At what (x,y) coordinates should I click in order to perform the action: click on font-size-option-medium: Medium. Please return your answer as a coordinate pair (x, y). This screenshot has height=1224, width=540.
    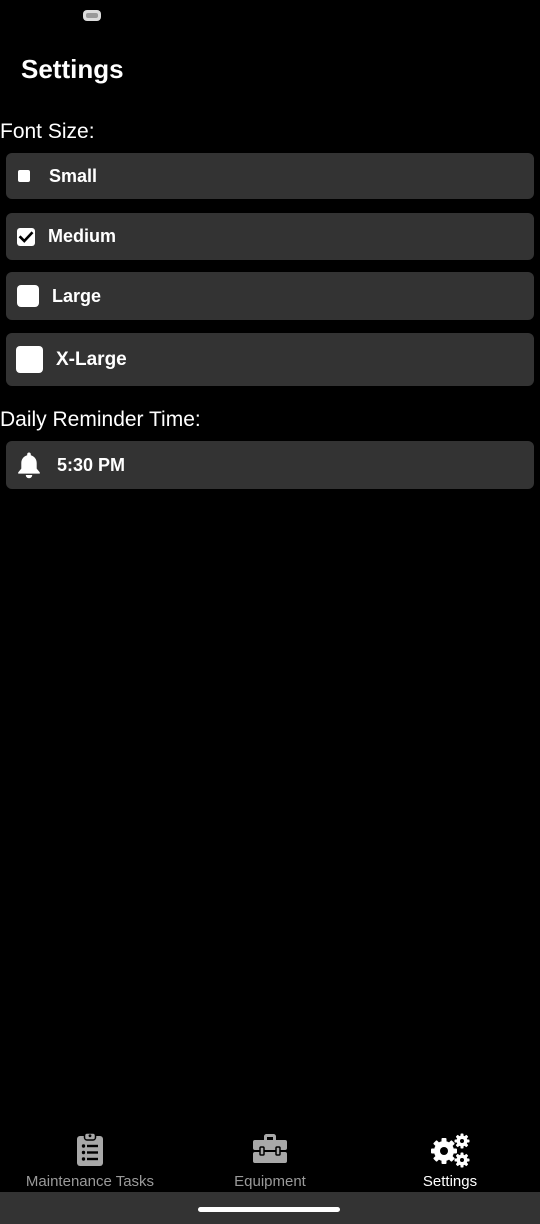
    Looking at the image, I should click on (270, 236).